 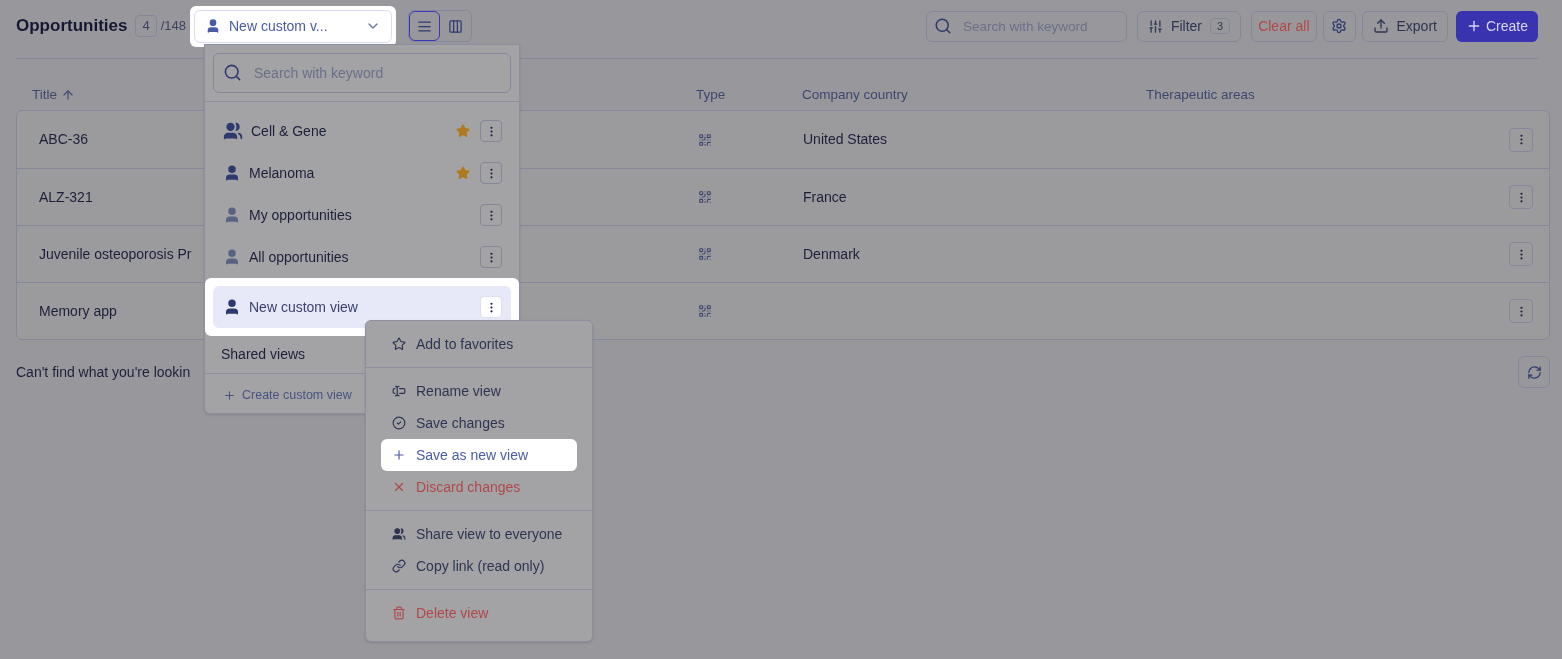 I want to click on help-text: Can't find what you're lookin, so click(x=103, y=372).